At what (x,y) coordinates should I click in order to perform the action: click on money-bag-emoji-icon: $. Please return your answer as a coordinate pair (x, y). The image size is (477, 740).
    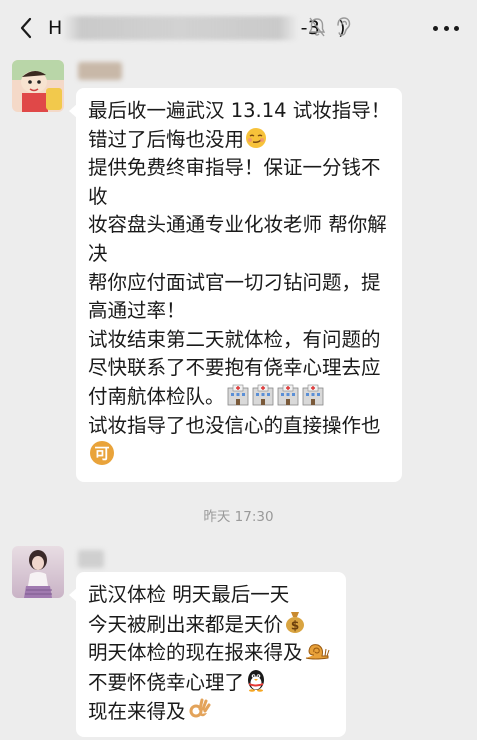
    Looking at the image, I should click on (295, 622).